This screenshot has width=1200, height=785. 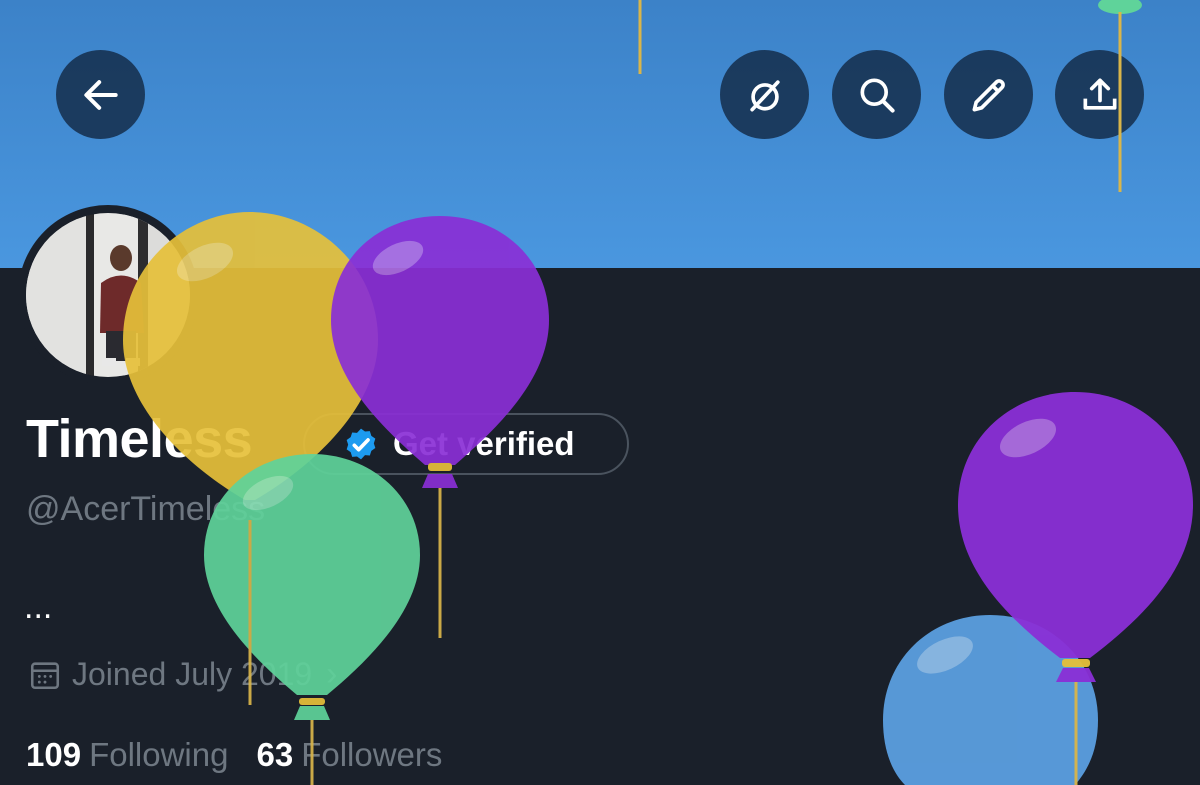 I want to click on upload-icon, so click(x=1099, y=94).